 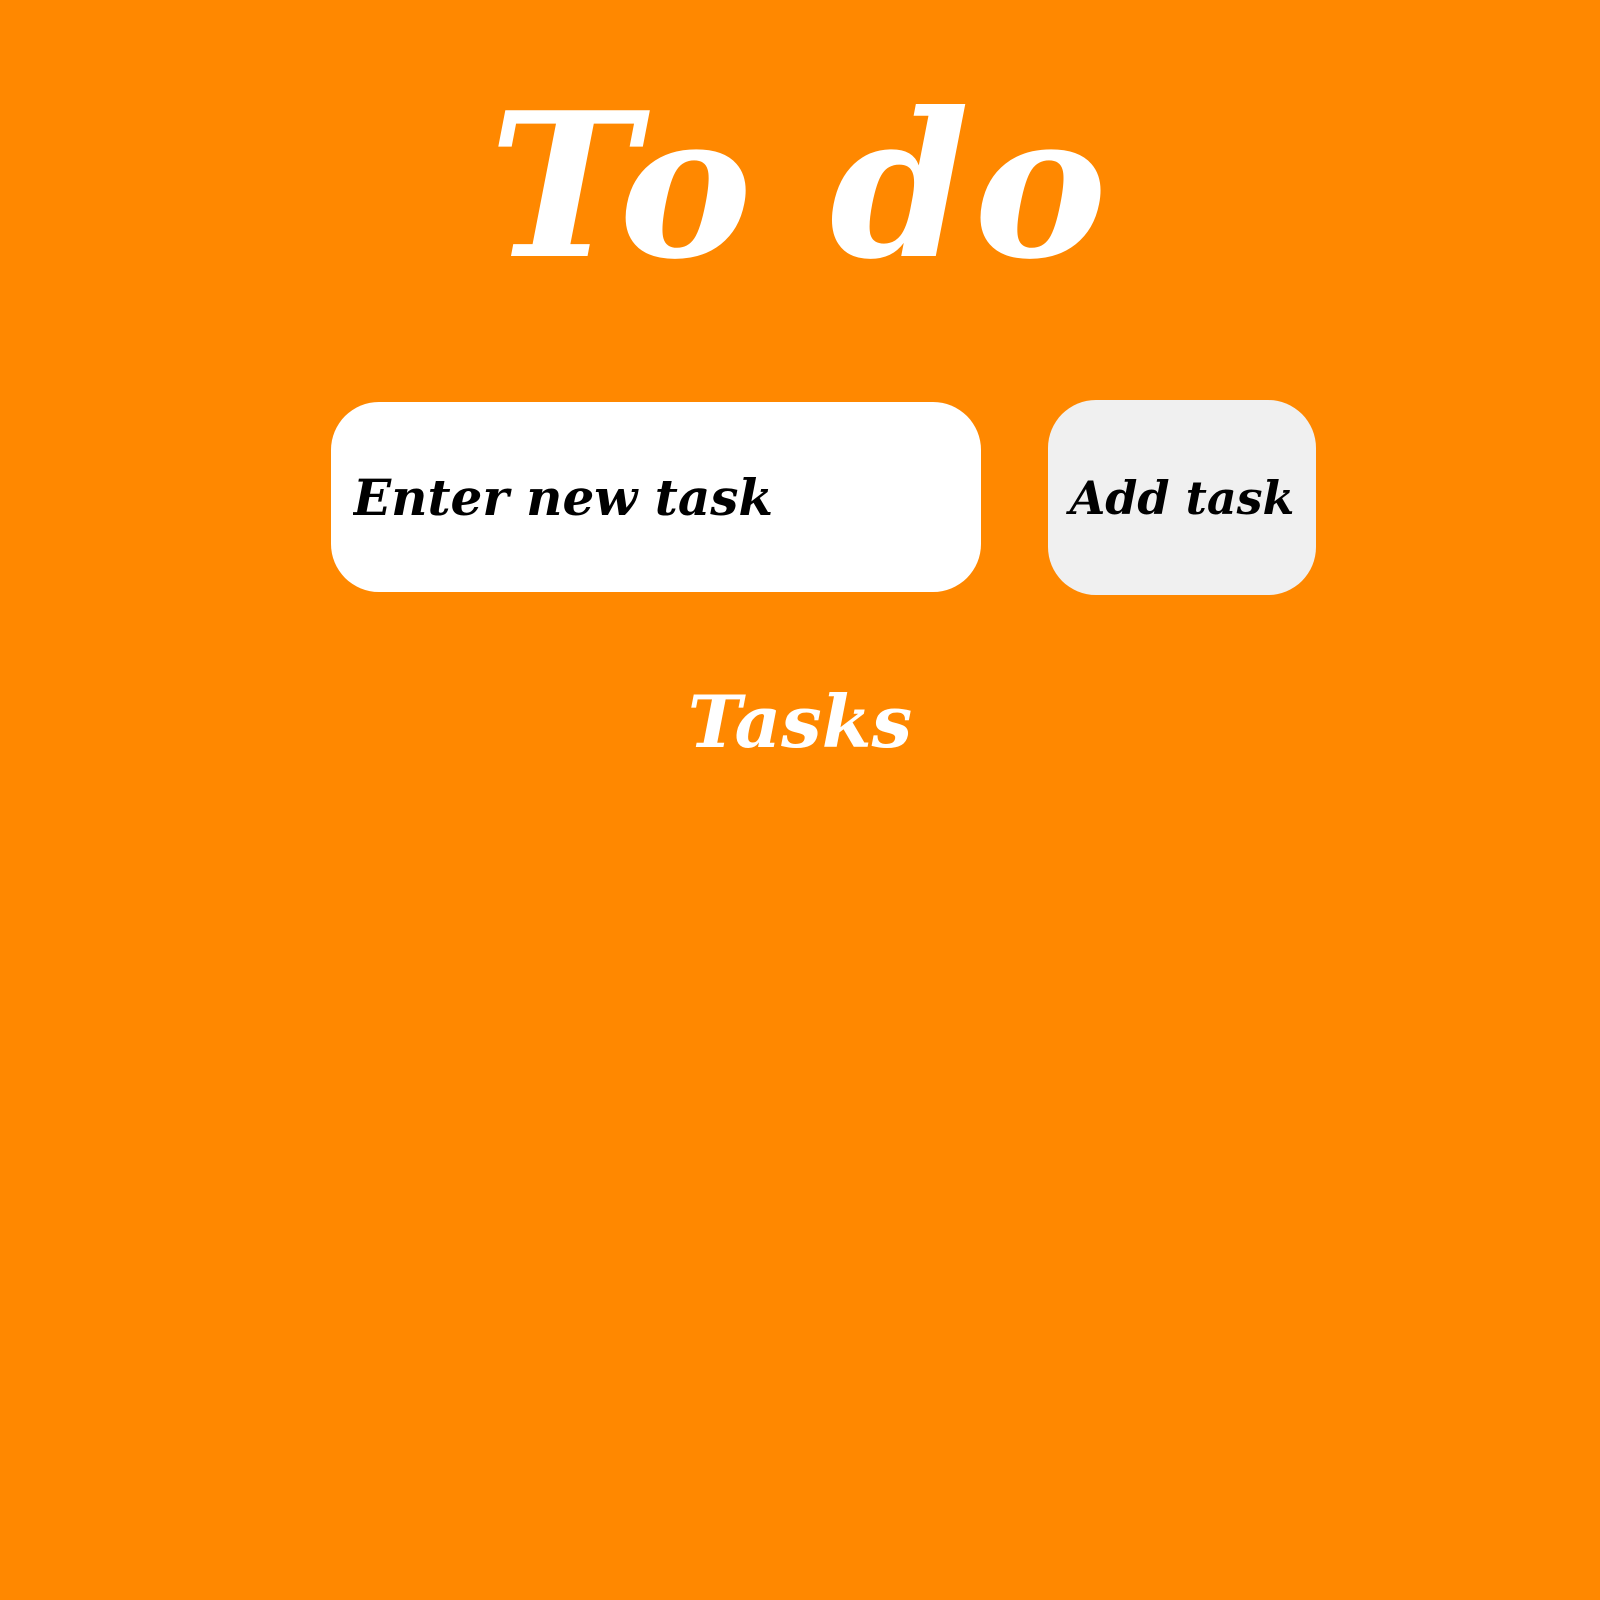 I want to click on add-task-button: Add task, so click(x=1182, y=497).